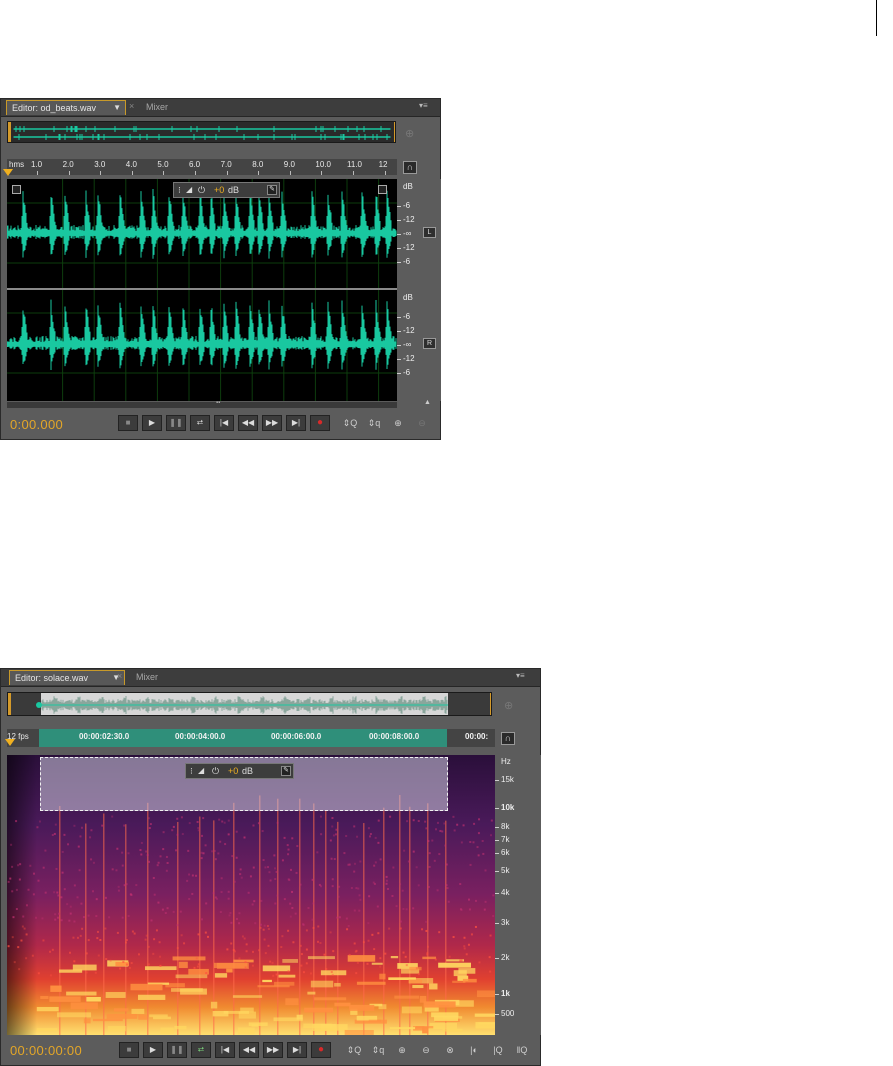 This screenshot has width=893, height=1066. What do you see at coordinates (17, 164) in the screenshot?
I see `ruler-unit-label: hms` at bounding box center [17, 164].